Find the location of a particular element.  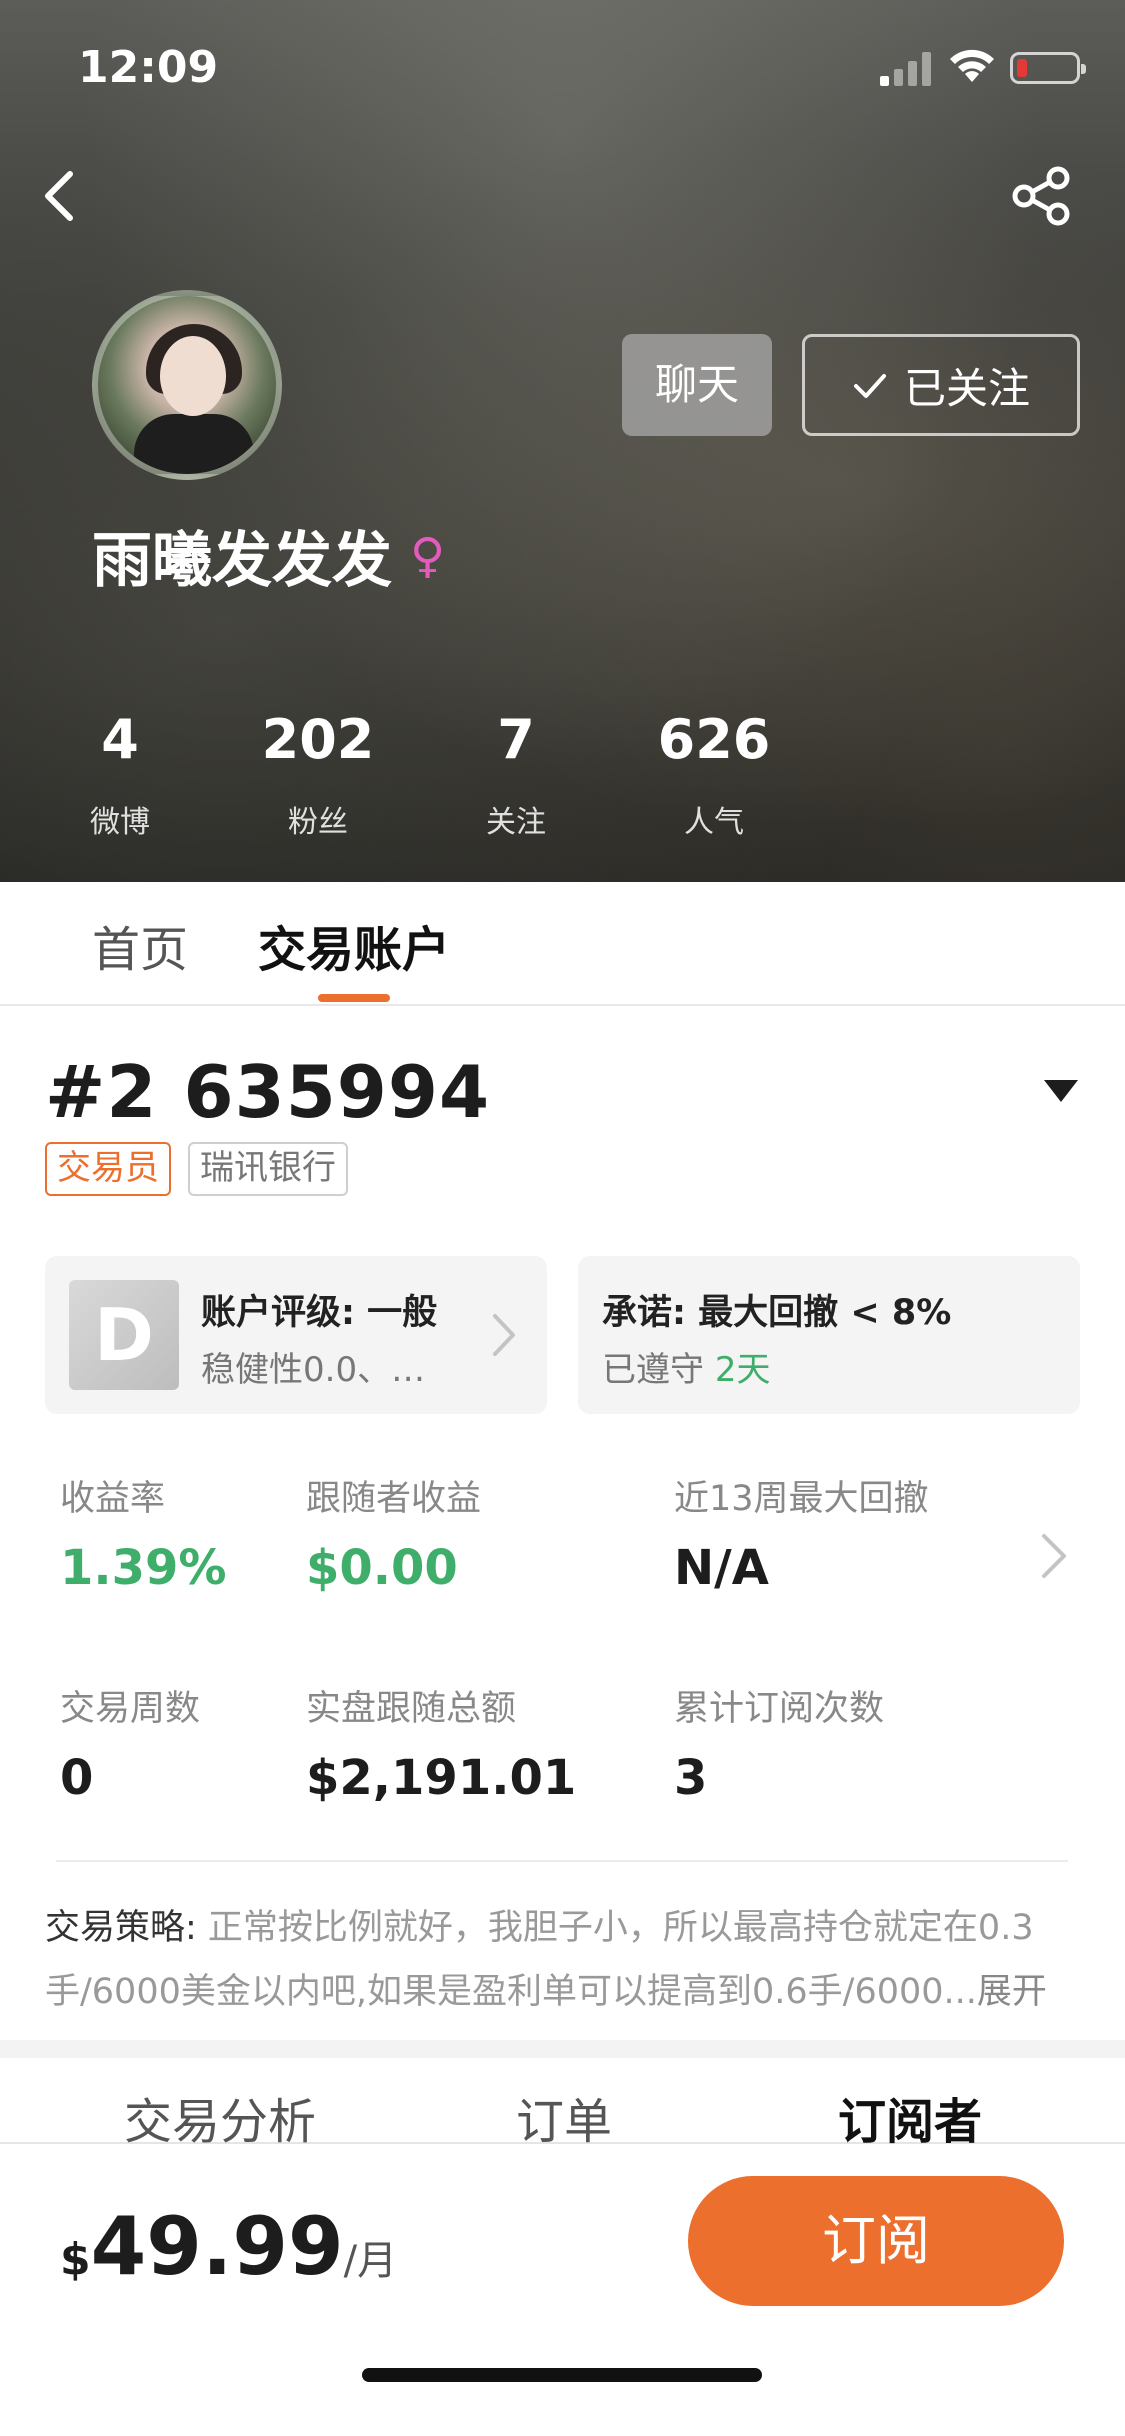

follow-button: 已关注 is located at coordinates (941, 385).